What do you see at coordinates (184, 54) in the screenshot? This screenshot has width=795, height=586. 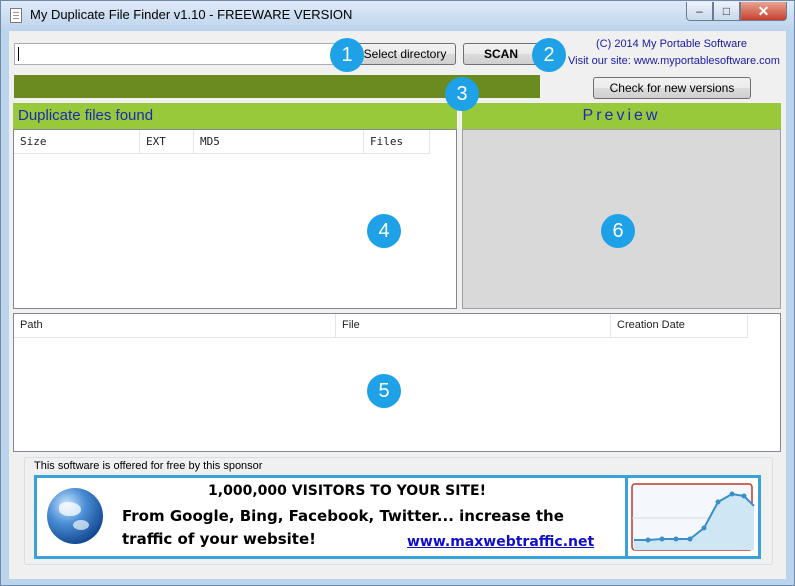 I see `directory-path-input` at bounding box center [184, 54].